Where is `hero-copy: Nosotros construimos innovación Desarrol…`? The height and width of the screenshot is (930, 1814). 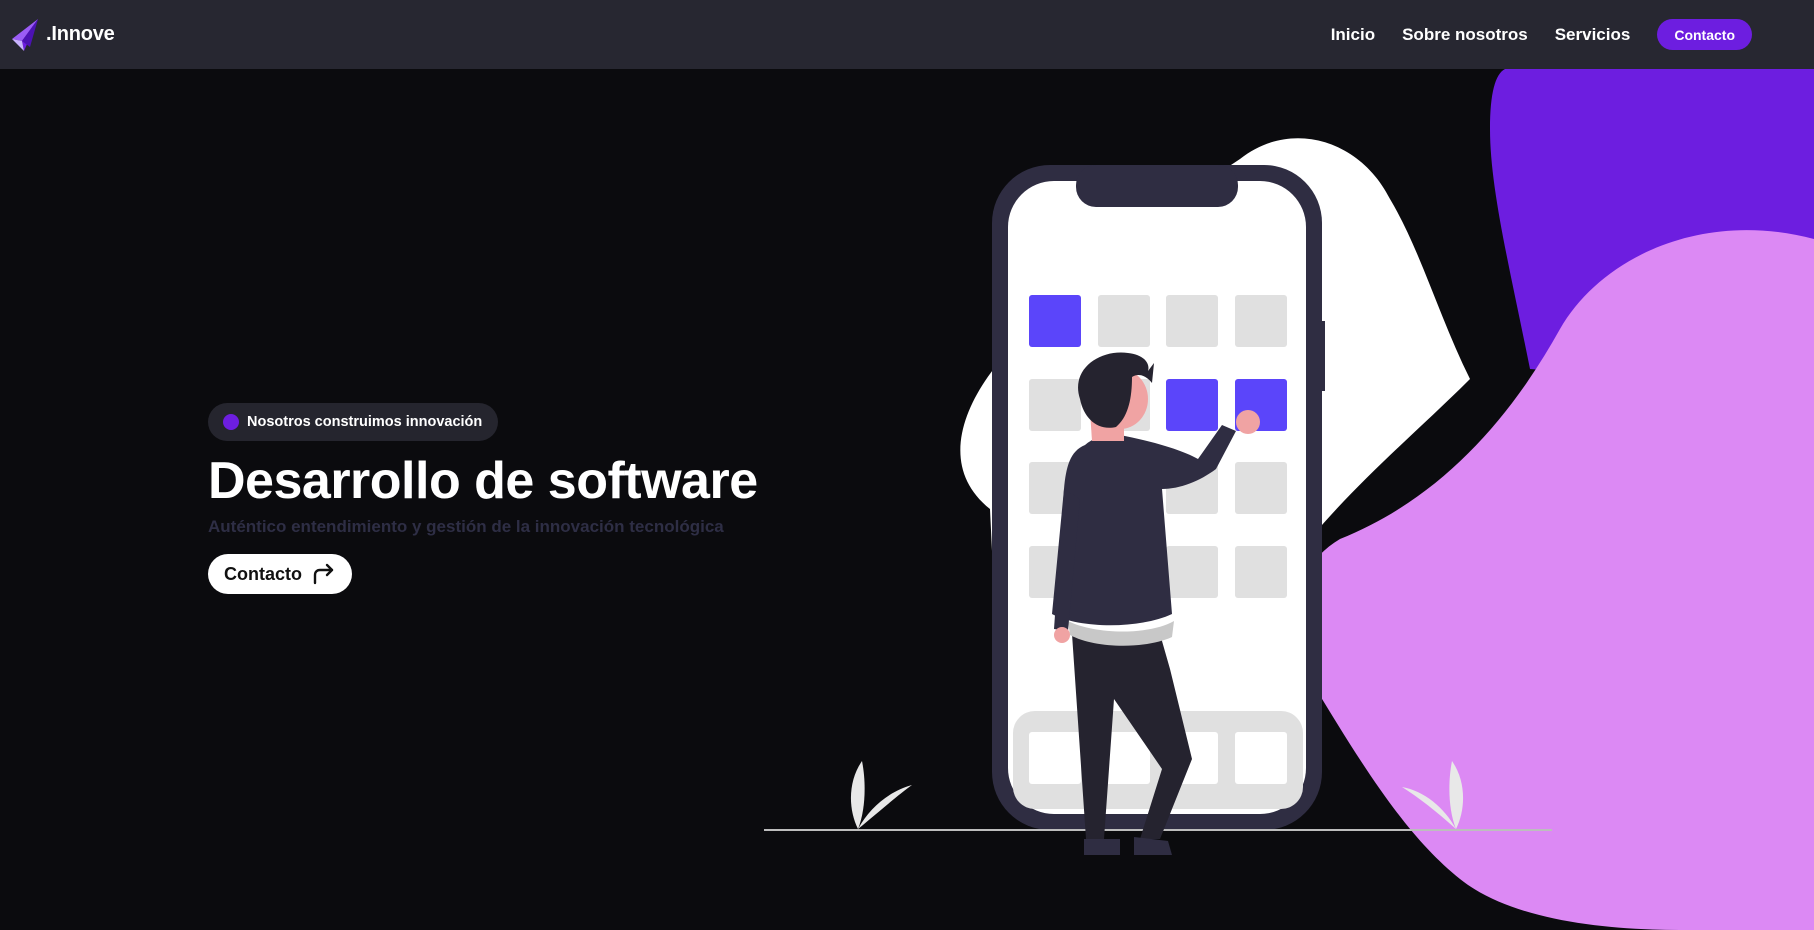 hero-copy: Nosotros construimos innovación Desarrol… is located at coordinates (483, 498).